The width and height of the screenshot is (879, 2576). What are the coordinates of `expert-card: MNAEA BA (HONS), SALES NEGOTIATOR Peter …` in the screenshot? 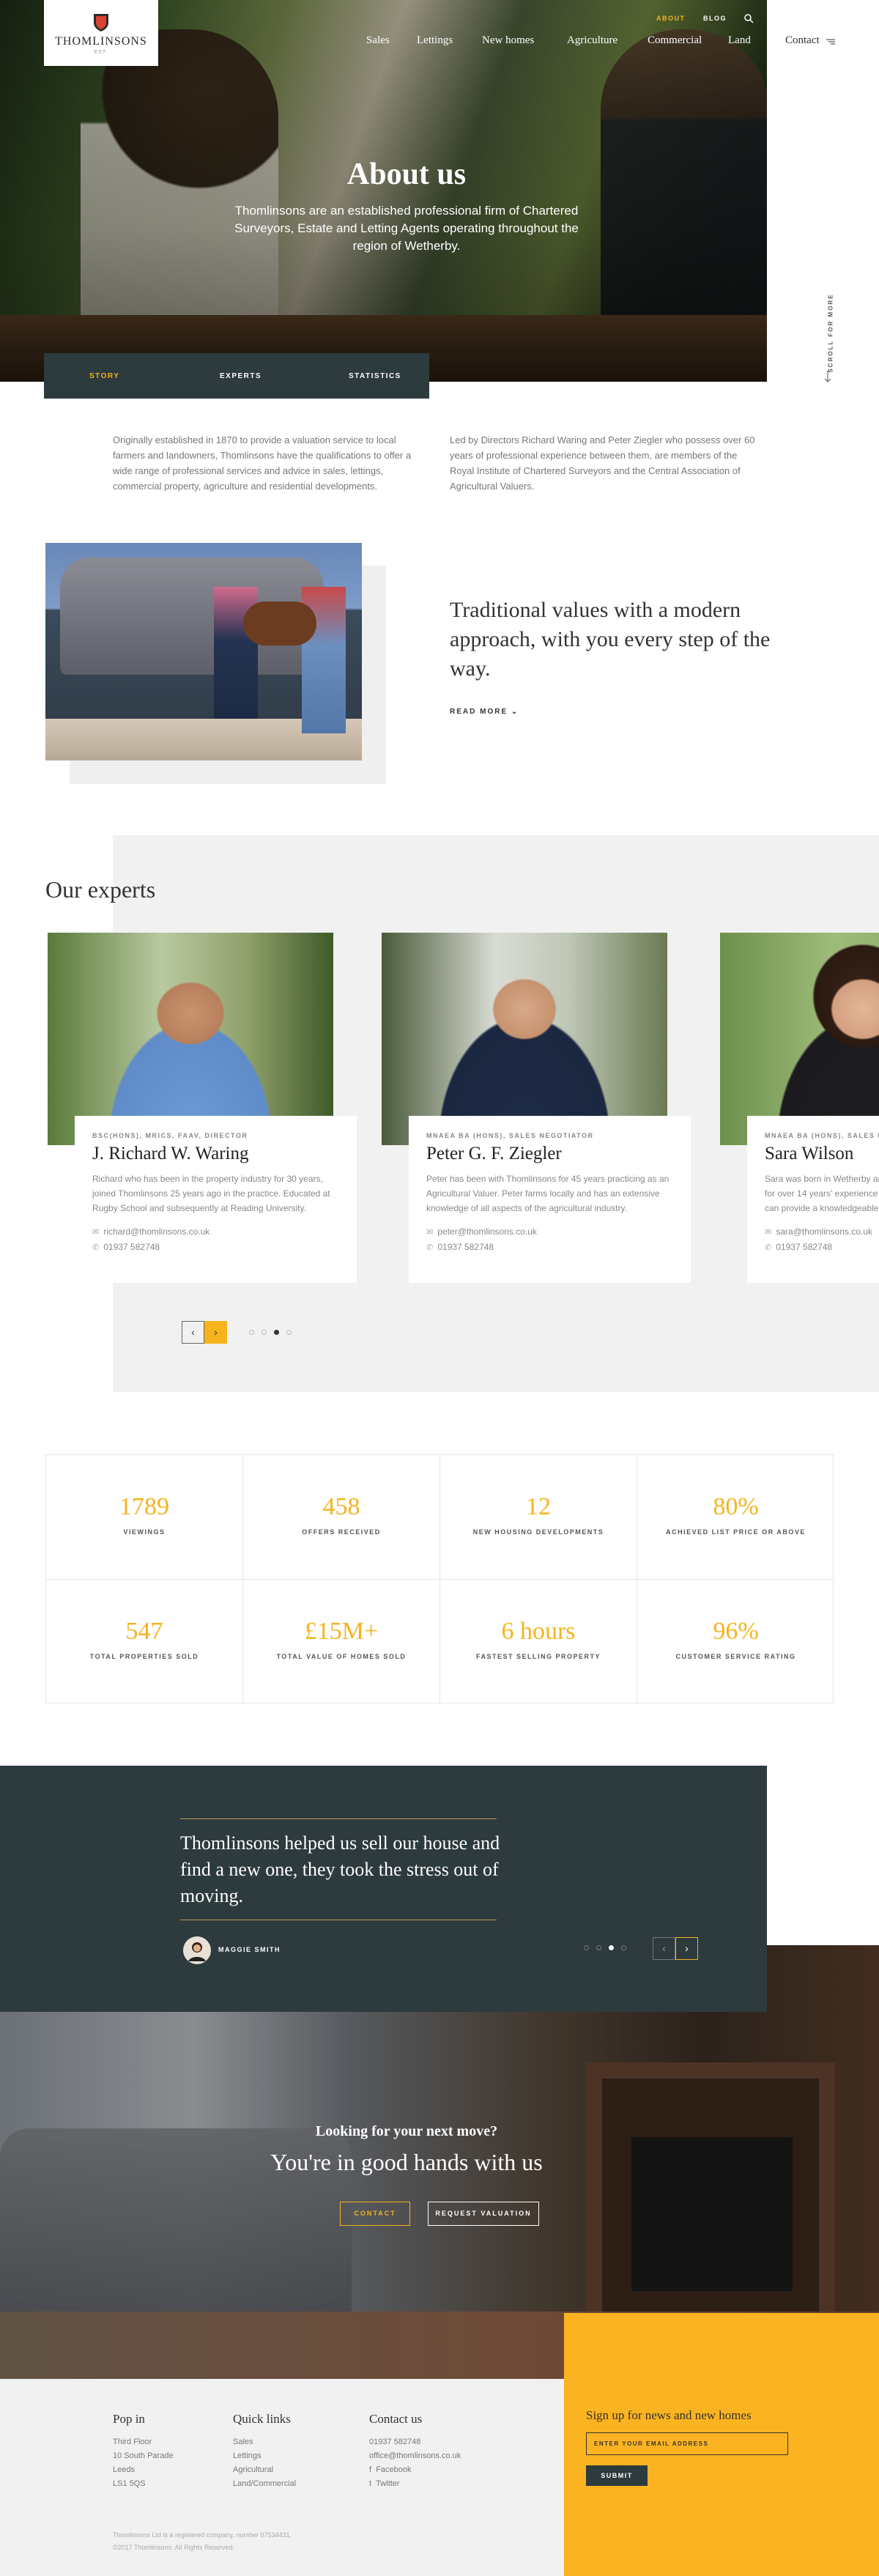 It's located at (535, 1108).